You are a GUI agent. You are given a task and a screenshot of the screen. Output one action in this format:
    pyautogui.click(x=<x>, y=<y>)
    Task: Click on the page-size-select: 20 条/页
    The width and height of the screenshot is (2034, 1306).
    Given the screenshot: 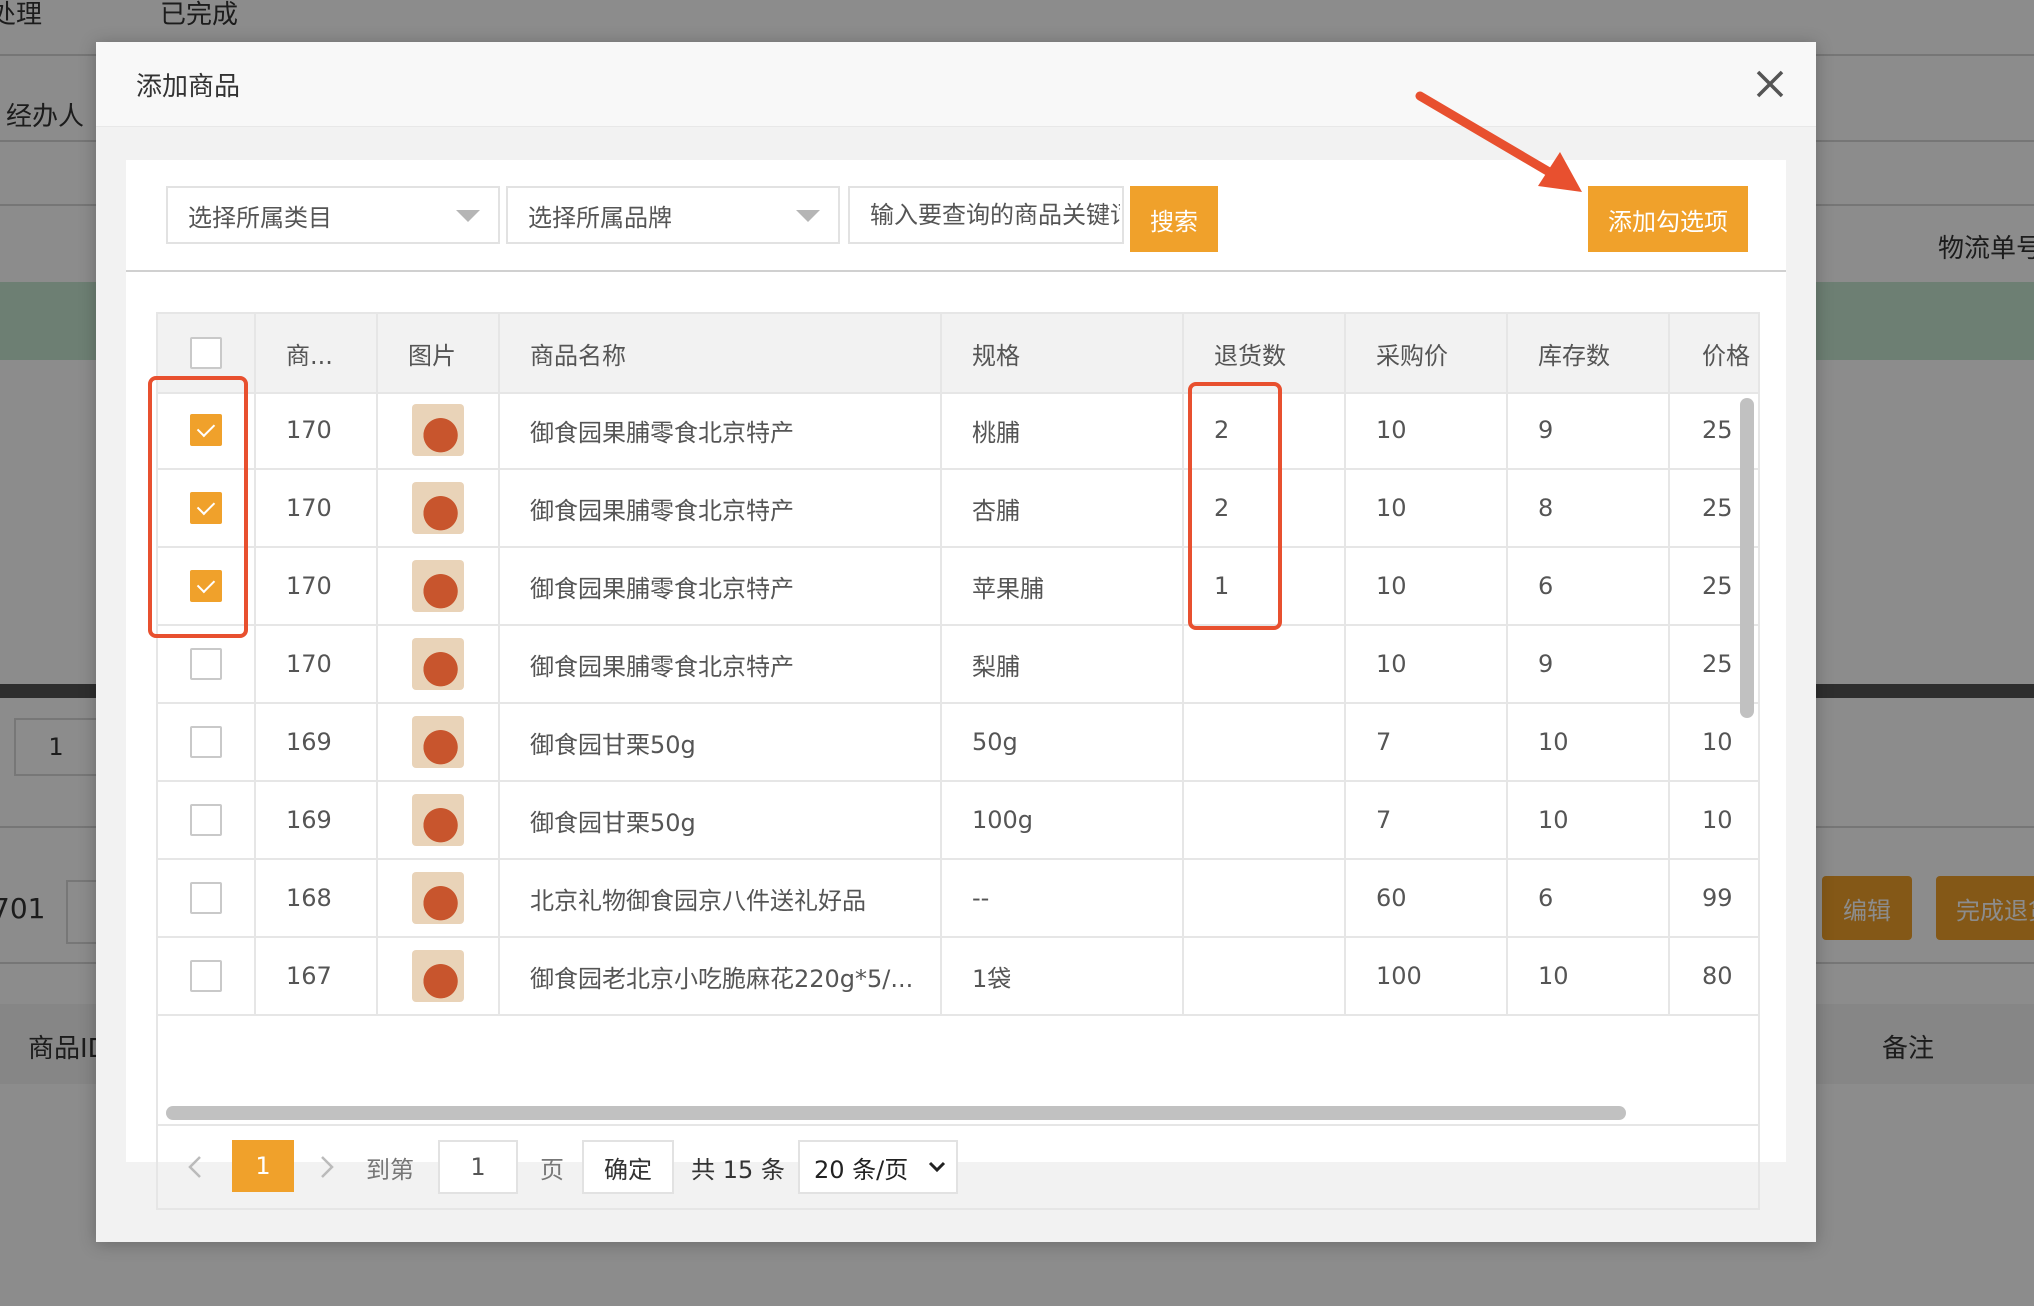 What is the action you would take?
    pyautogui.click(x=878, y=1167)
    